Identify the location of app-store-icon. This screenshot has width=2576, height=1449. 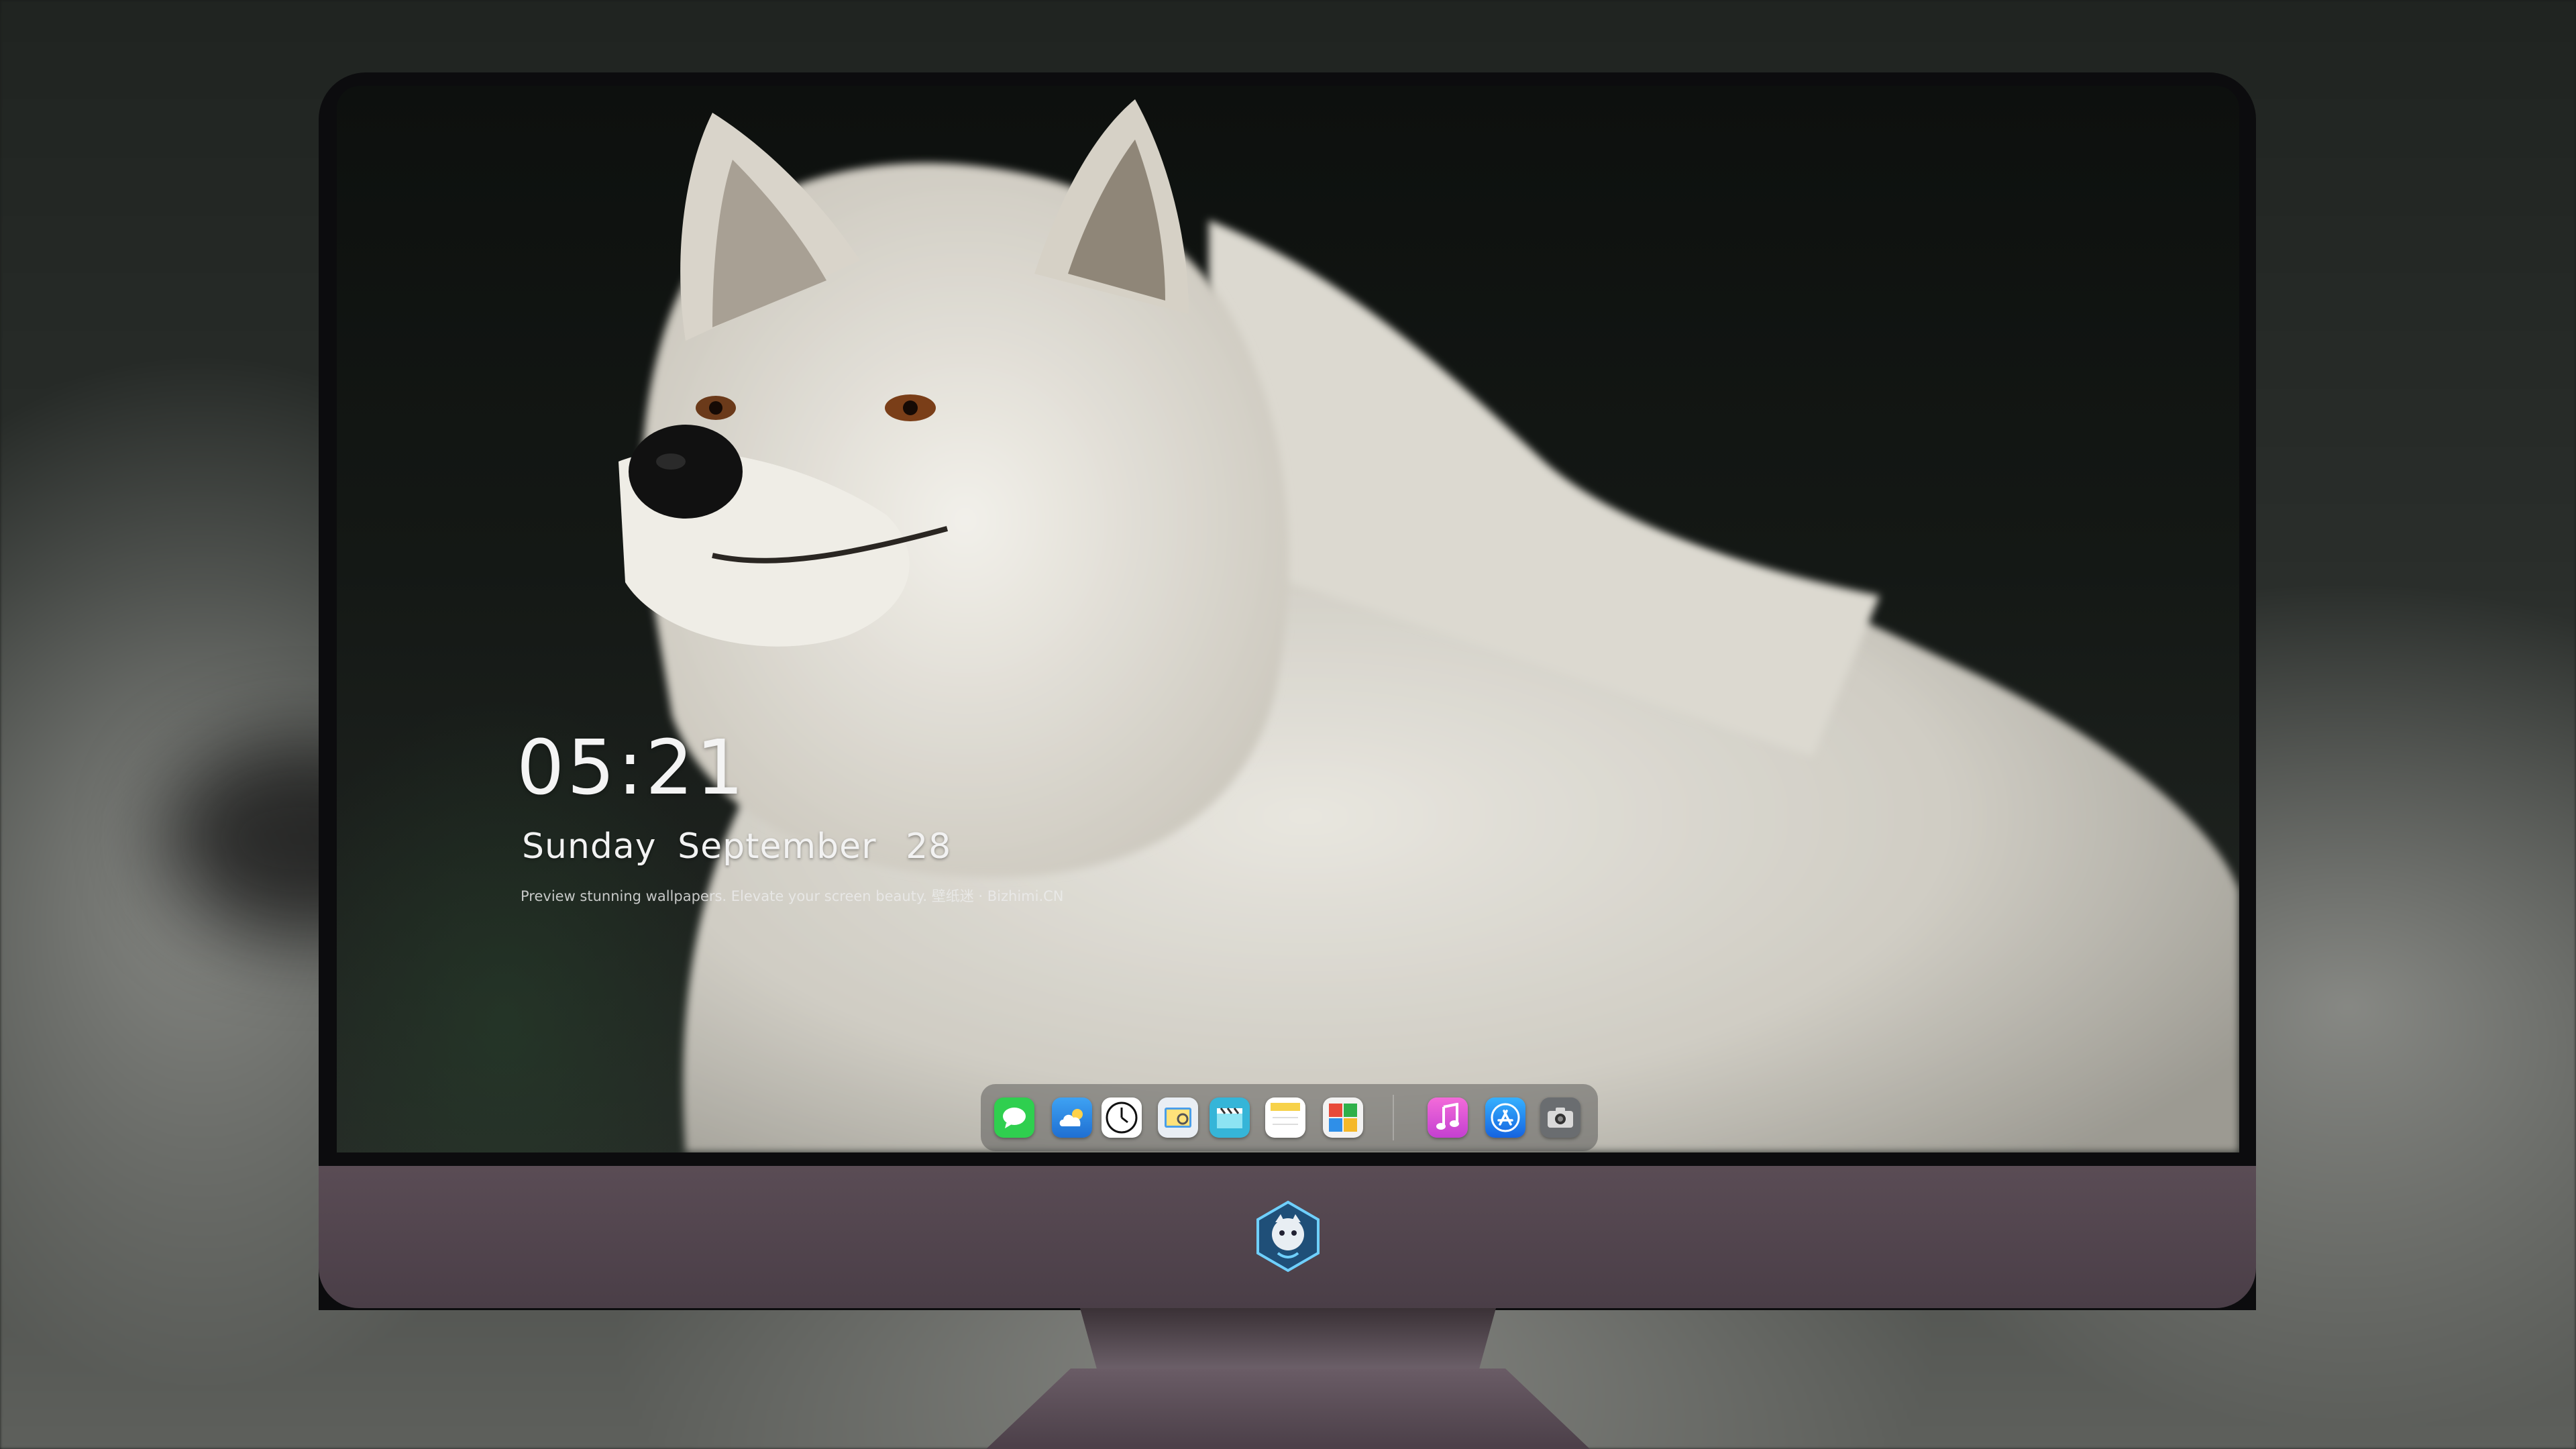
(1505, 1117).